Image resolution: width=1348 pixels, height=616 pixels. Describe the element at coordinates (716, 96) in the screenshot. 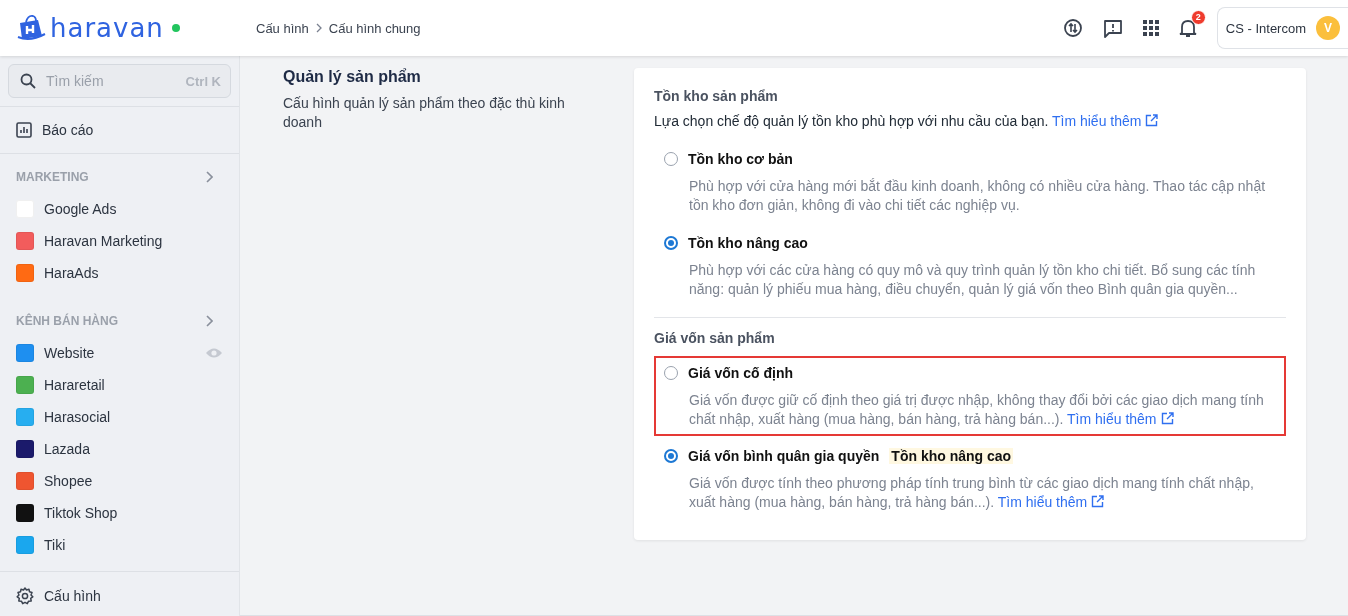

I see `group-title: Tồn kho sản phẩm` at that location.